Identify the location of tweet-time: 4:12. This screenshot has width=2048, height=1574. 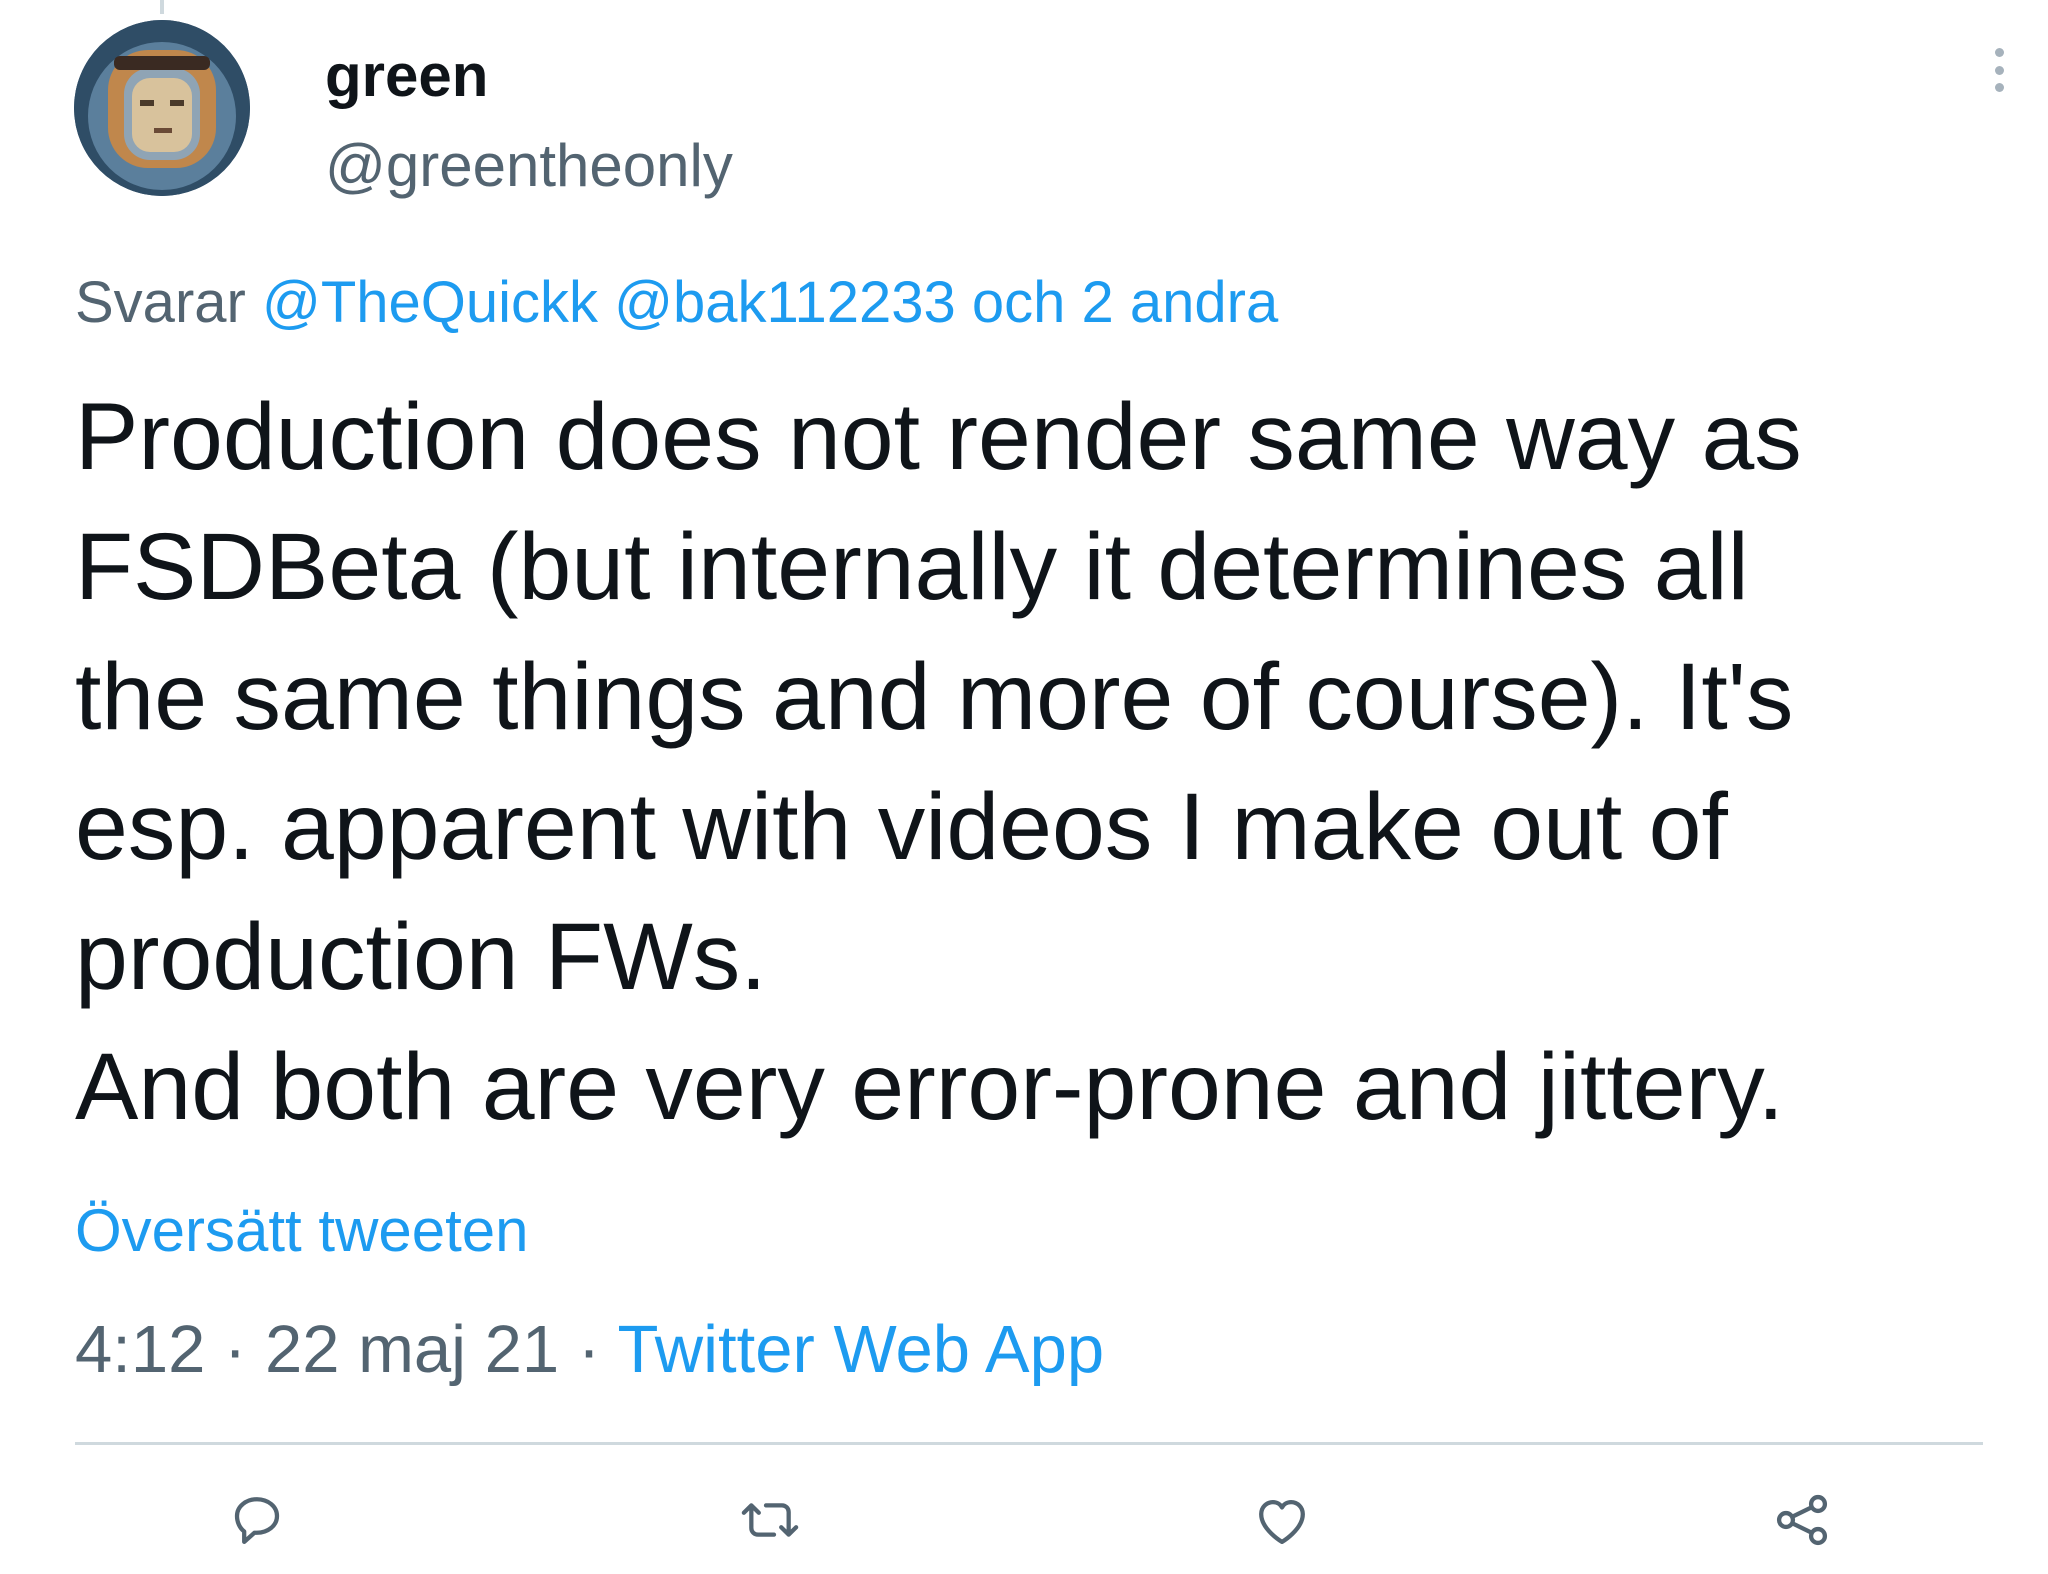
(140, 1349).